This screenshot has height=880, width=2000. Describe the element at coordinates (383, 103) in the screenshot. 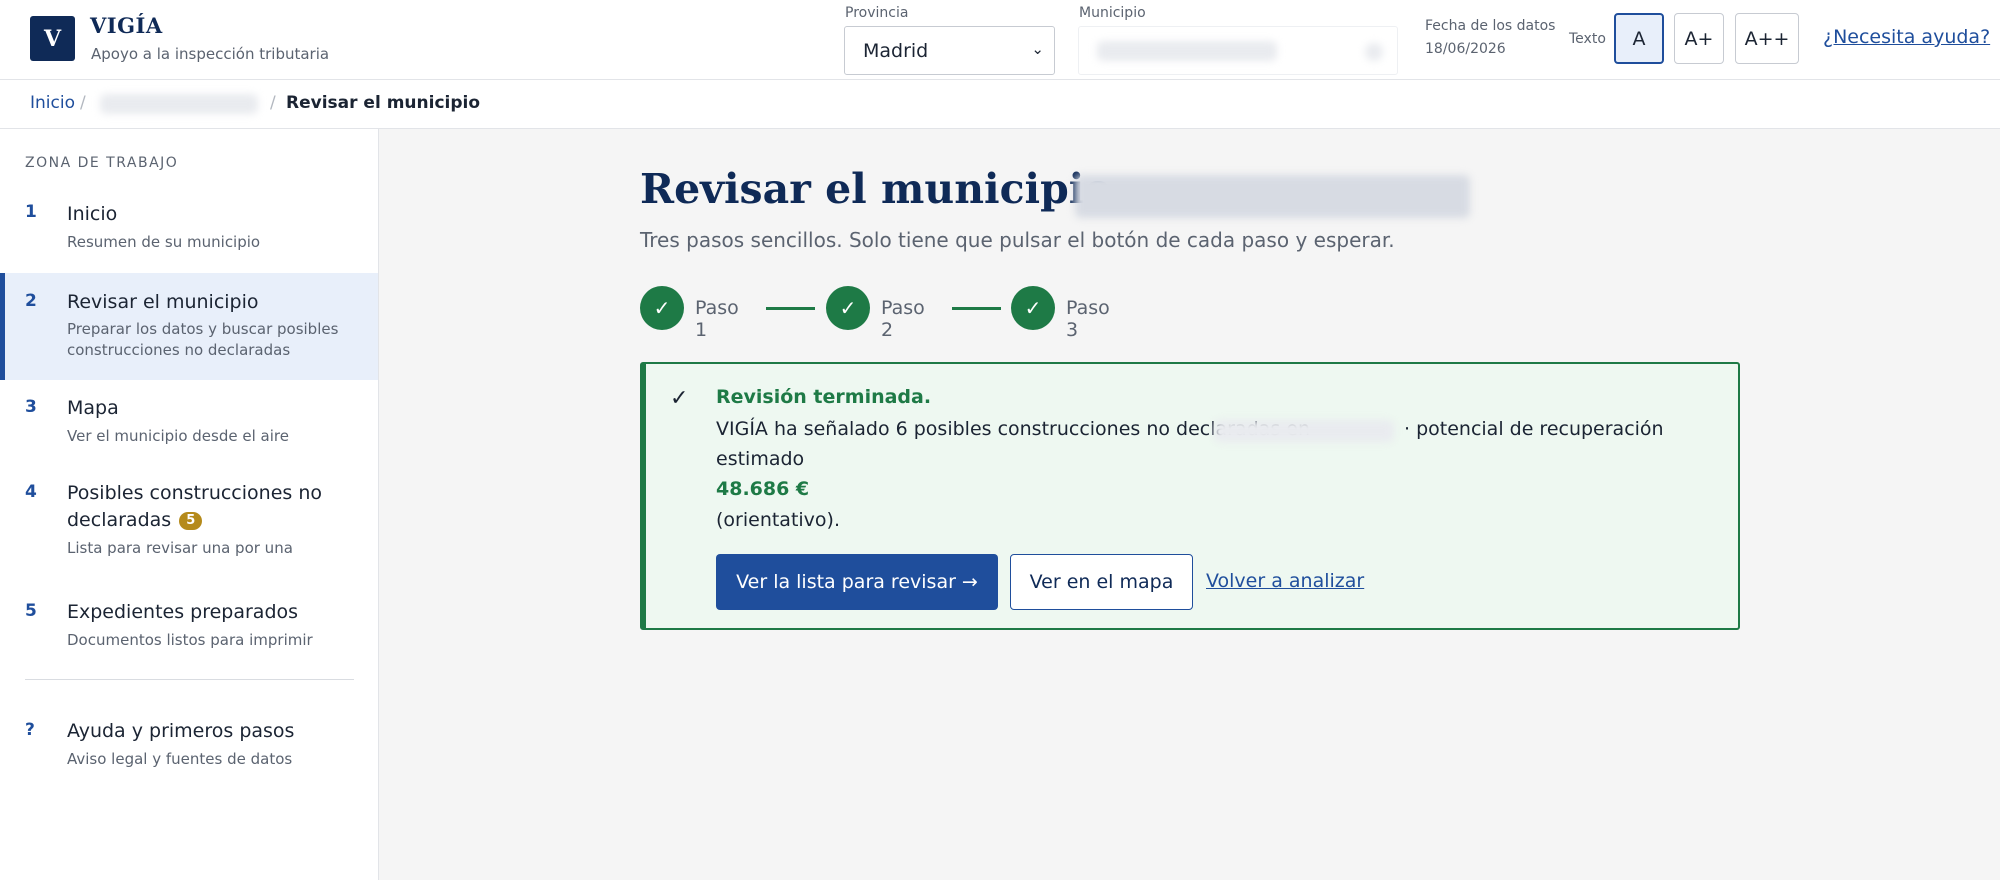

I see `breadcrumb-current: Revisar el municipio` at that location.